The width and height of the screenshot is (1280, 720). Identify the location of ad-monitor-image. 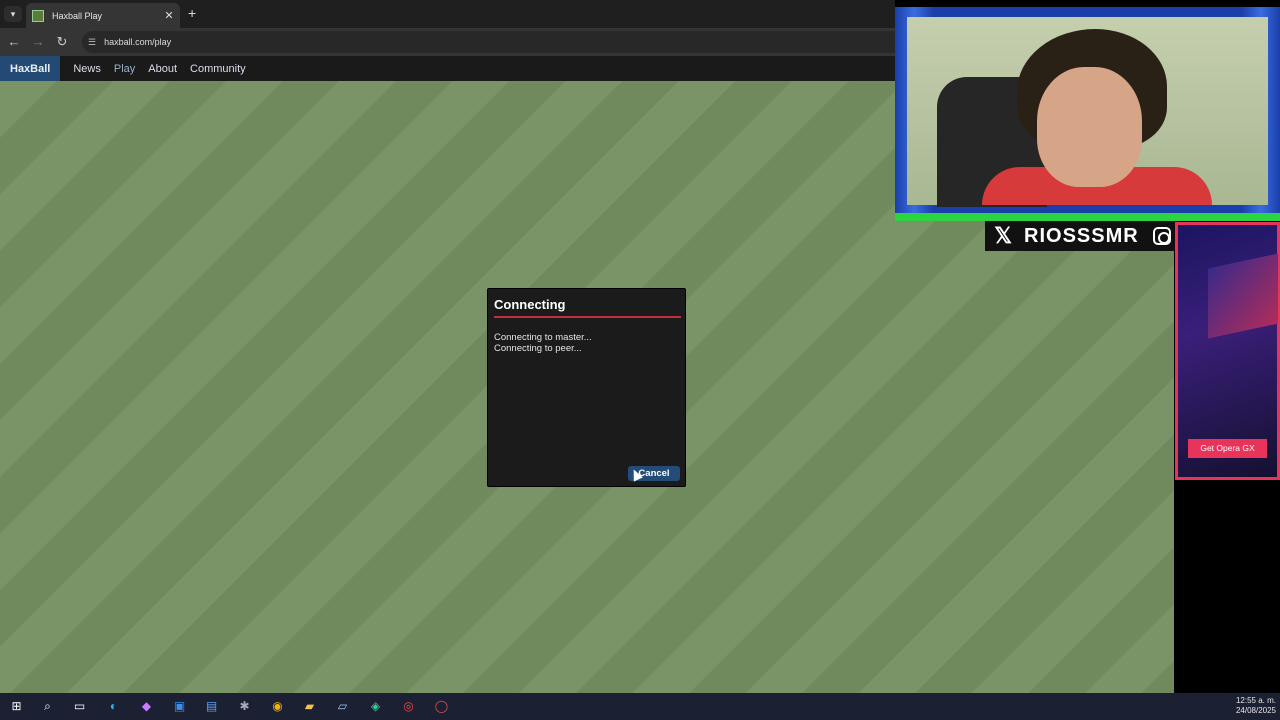
(1243, 296).